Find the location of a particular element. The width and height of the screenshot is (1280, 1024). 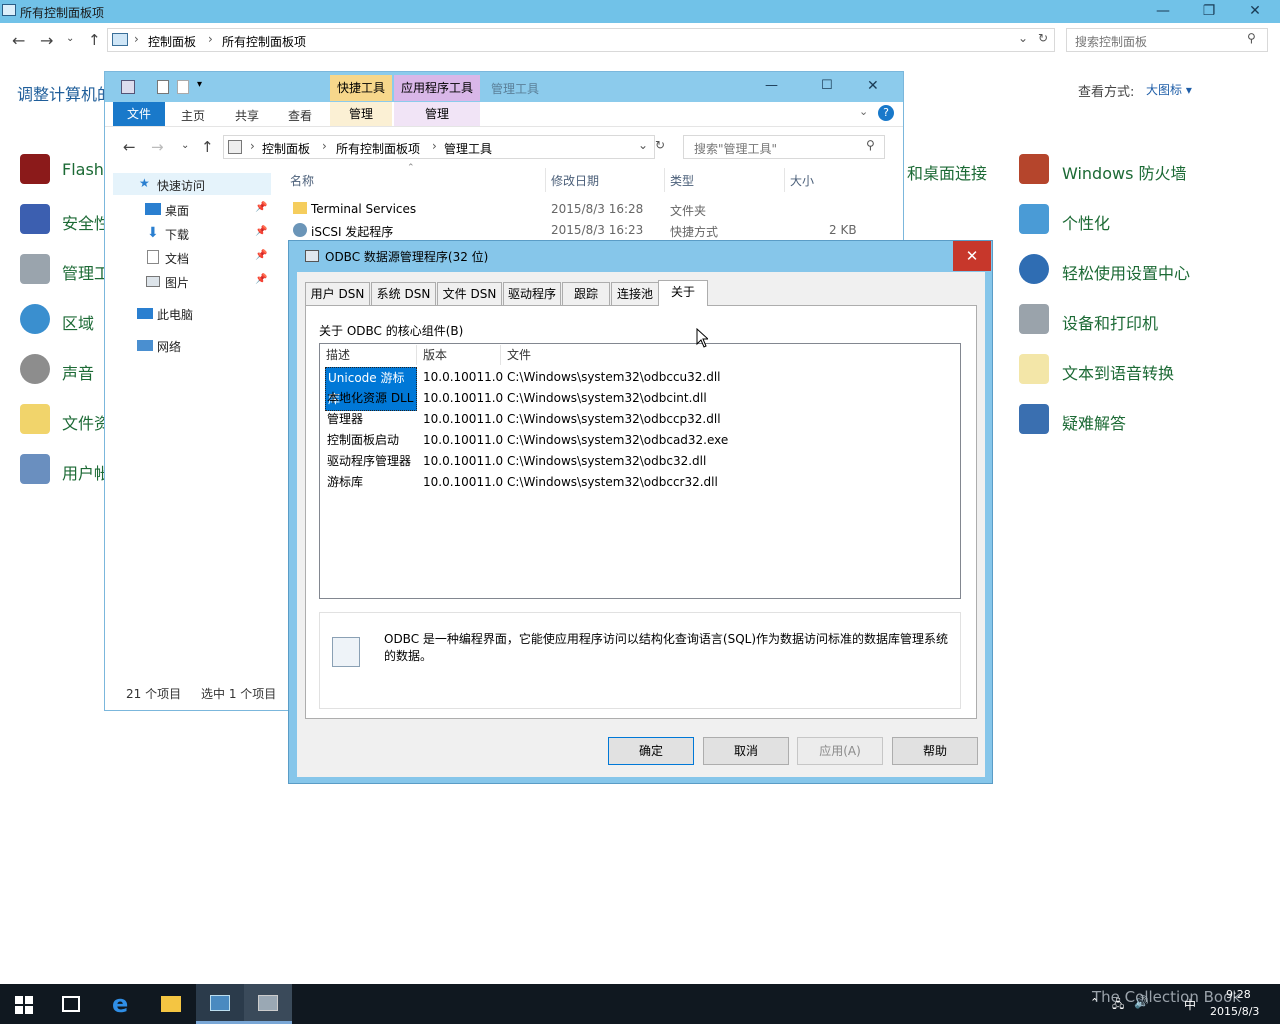

ribbon-tab-file: 文件 is located at coordinates (139, 114).